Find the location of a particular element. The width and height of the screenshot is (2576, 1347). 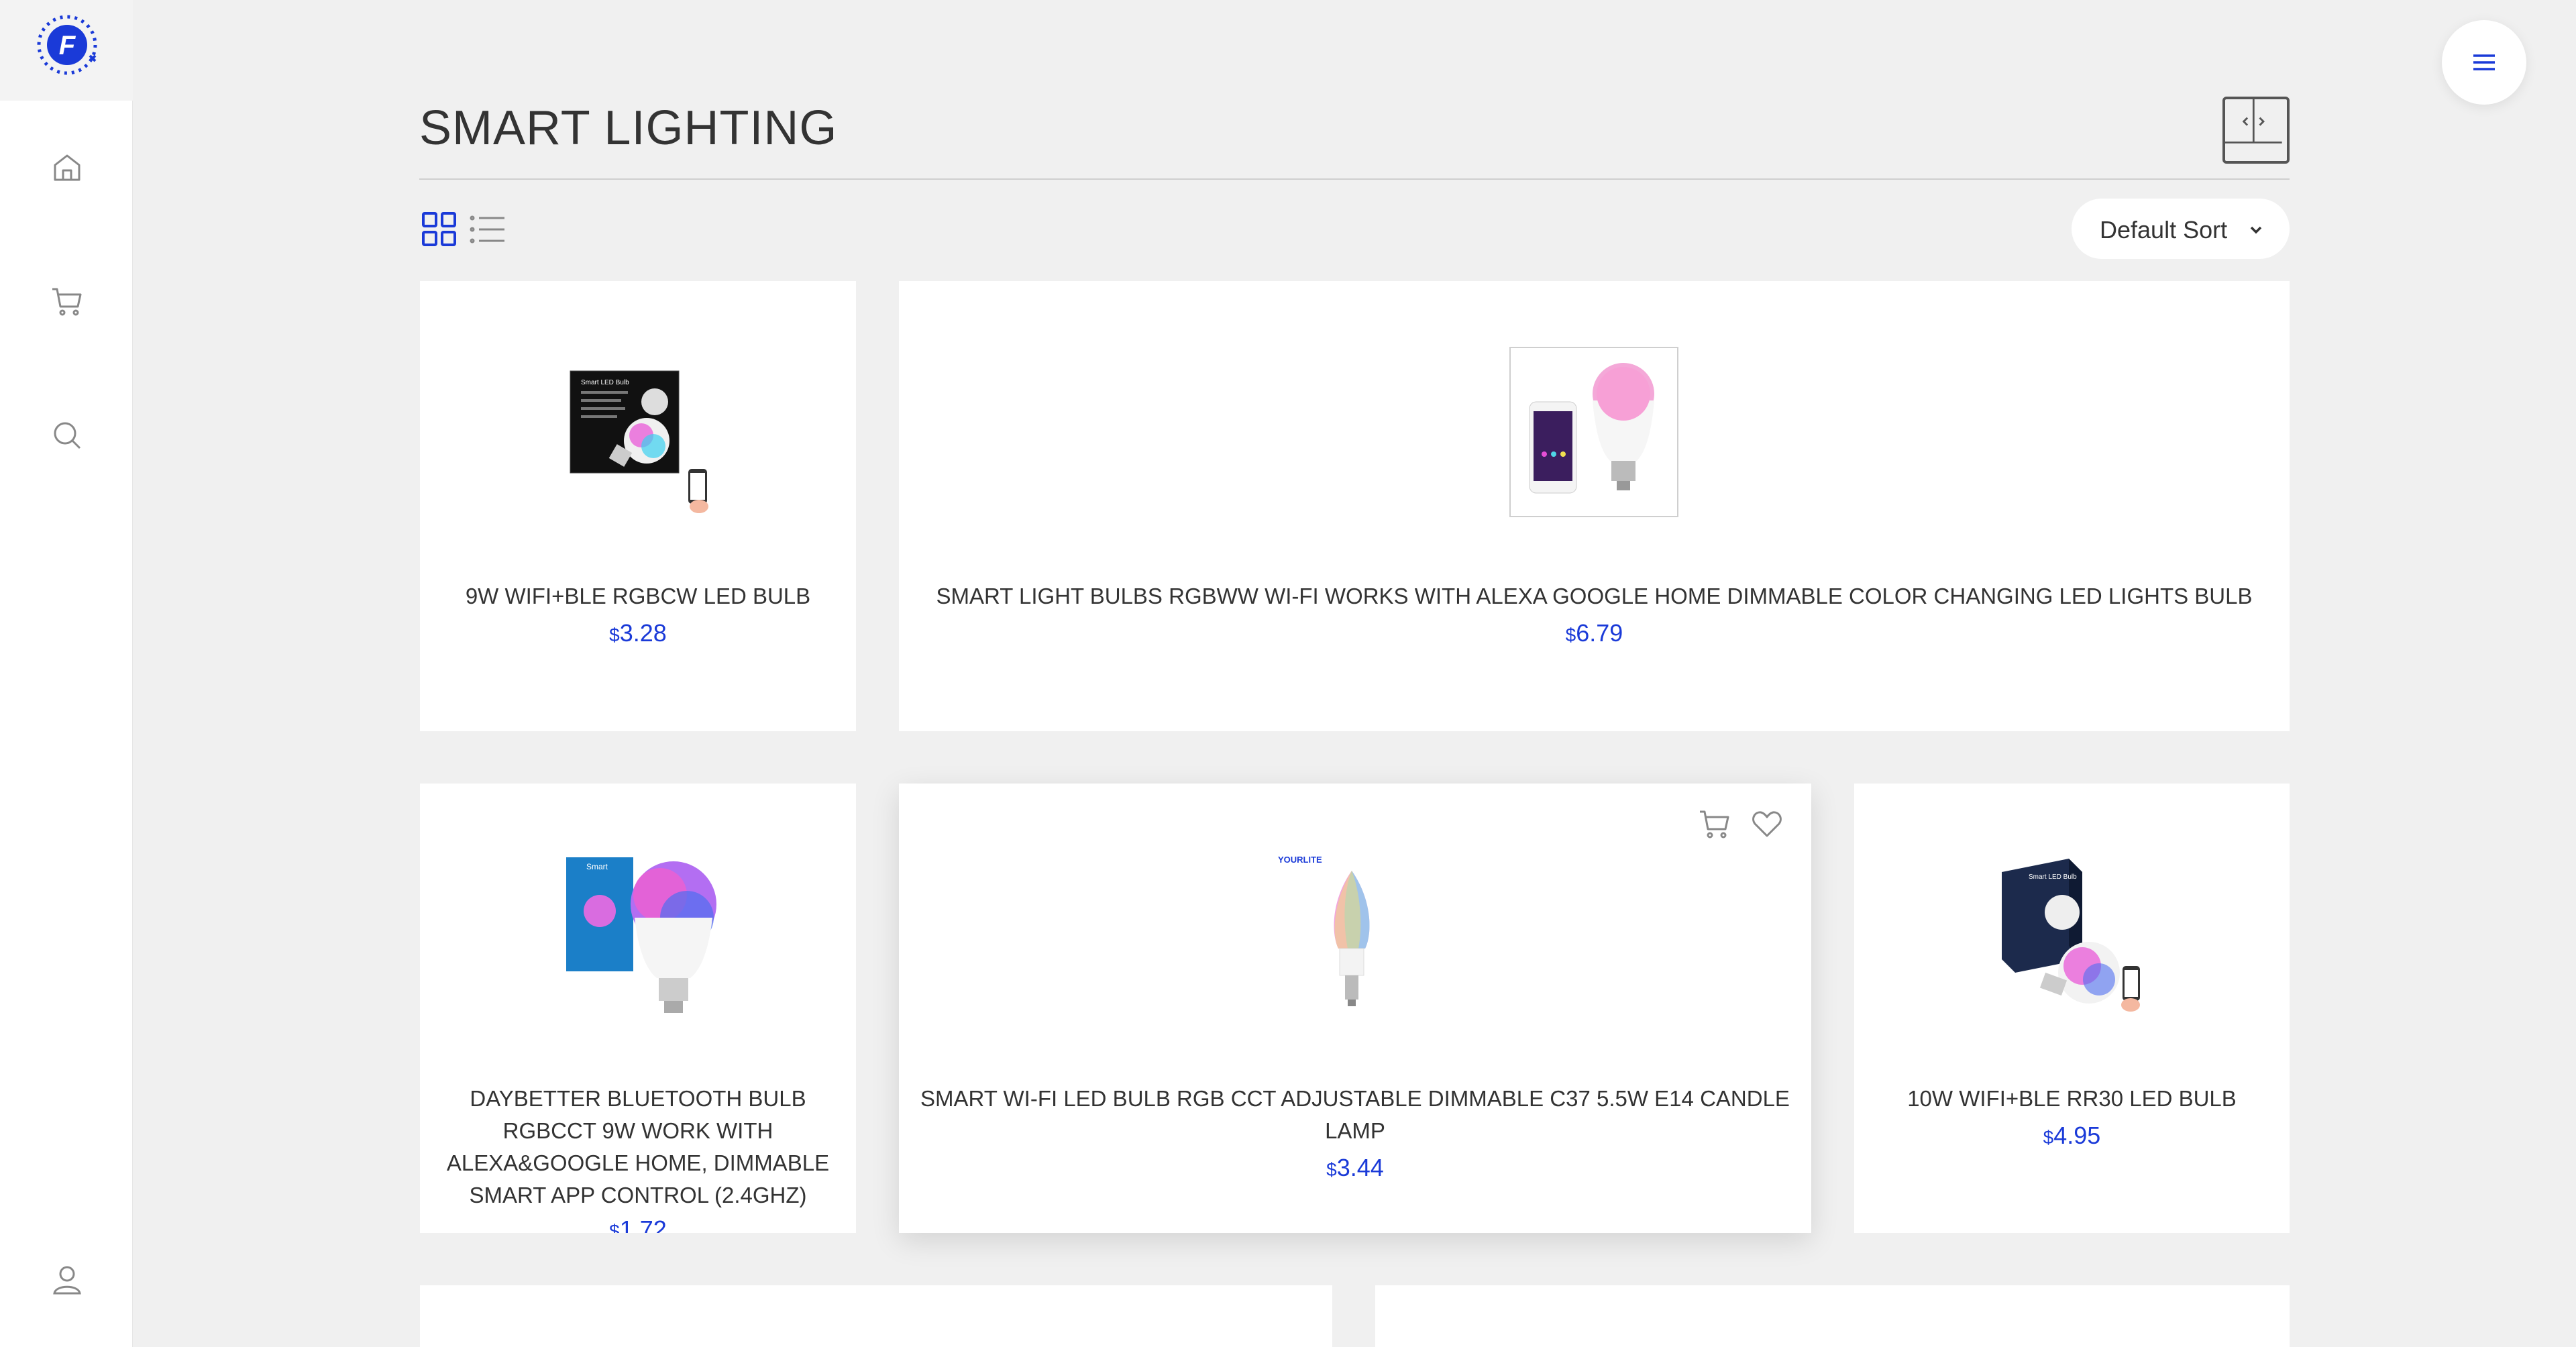

sort-dropdown: Default Sort is located at coordinates (2181, 229).